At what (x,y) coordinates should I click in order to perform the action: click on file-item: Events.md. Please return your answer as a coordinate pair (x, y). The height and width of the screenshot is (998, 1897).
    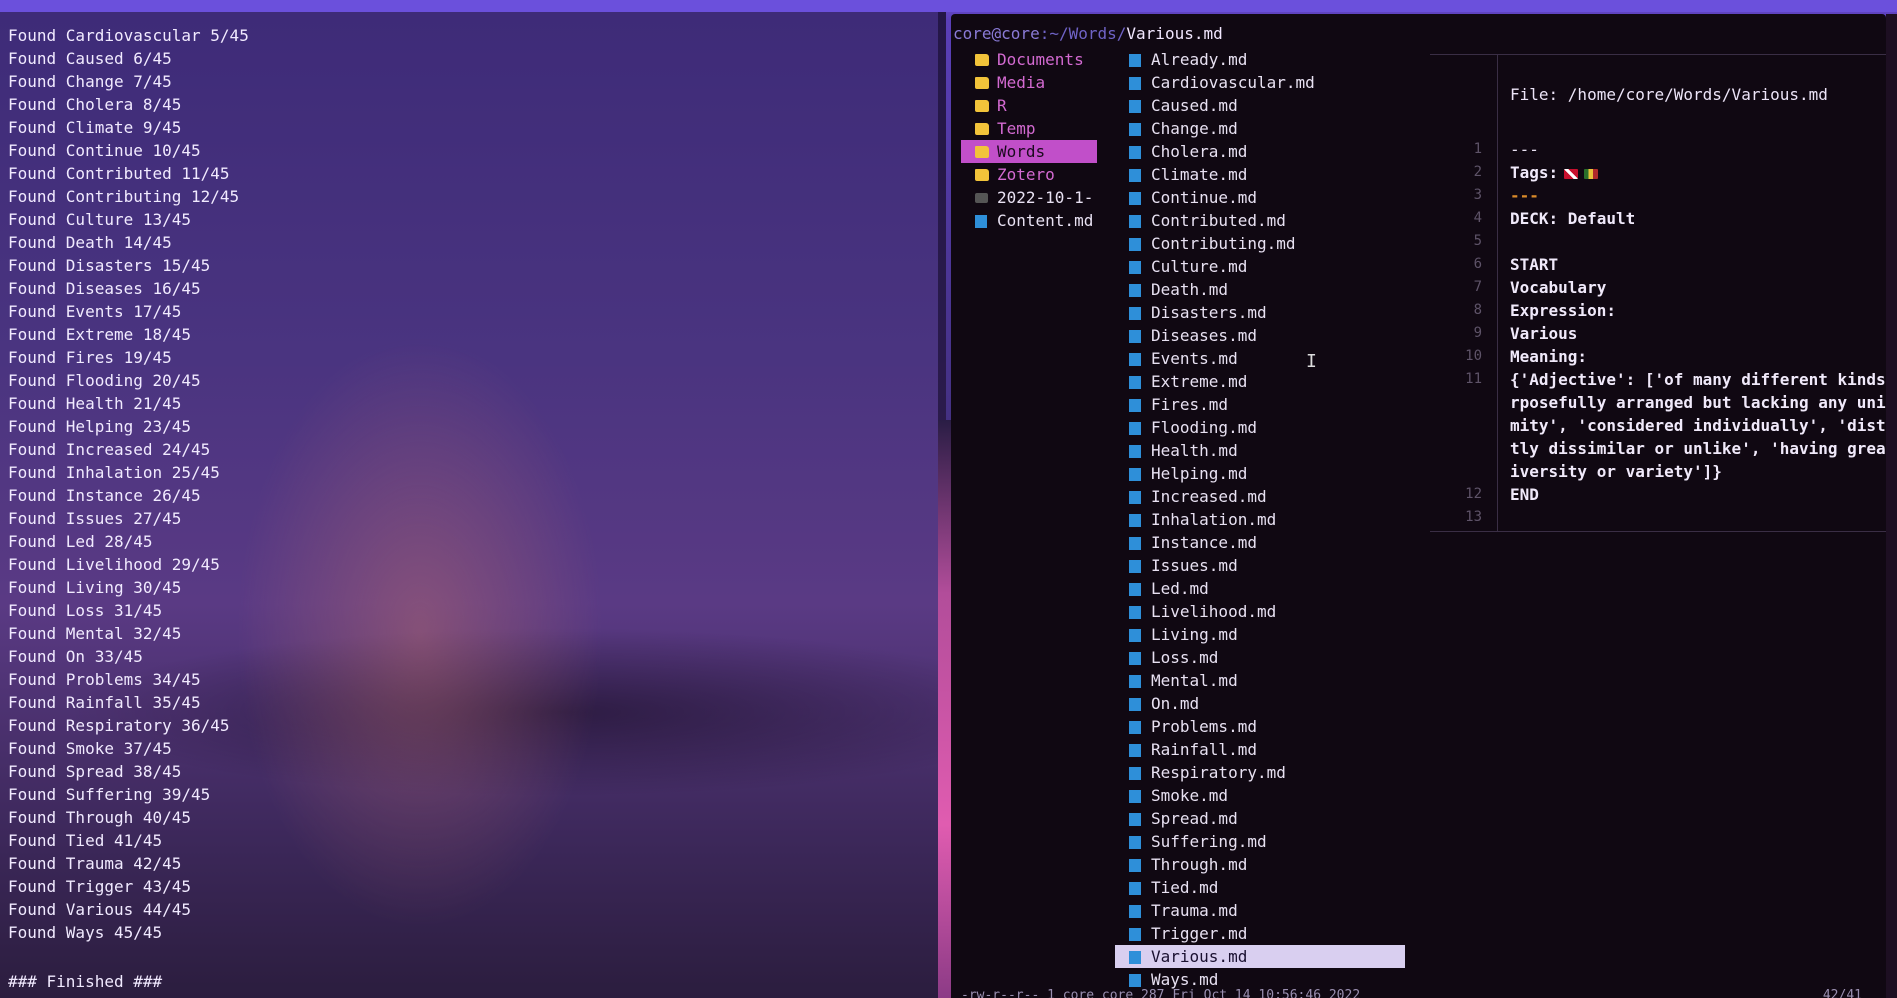
    Looking at the image, I should click on (1260, 358).